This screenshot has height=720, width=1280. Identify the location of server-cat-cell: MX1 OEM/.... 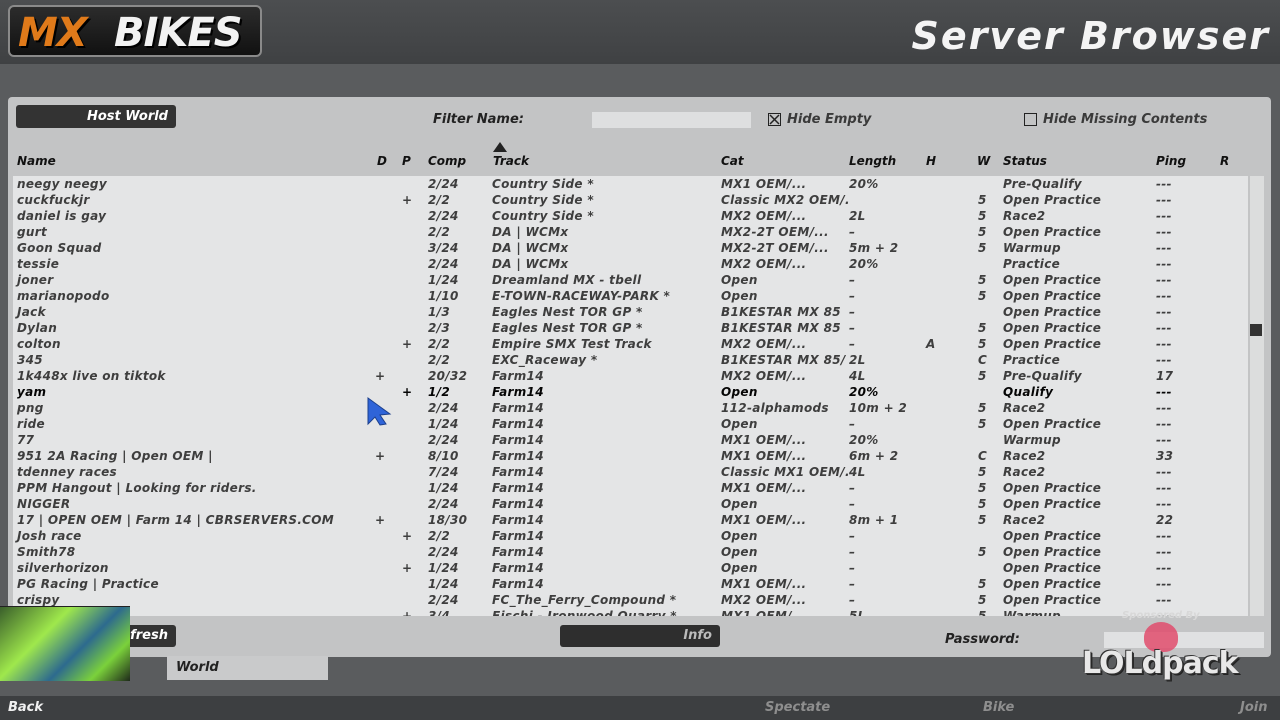
(764, 488).